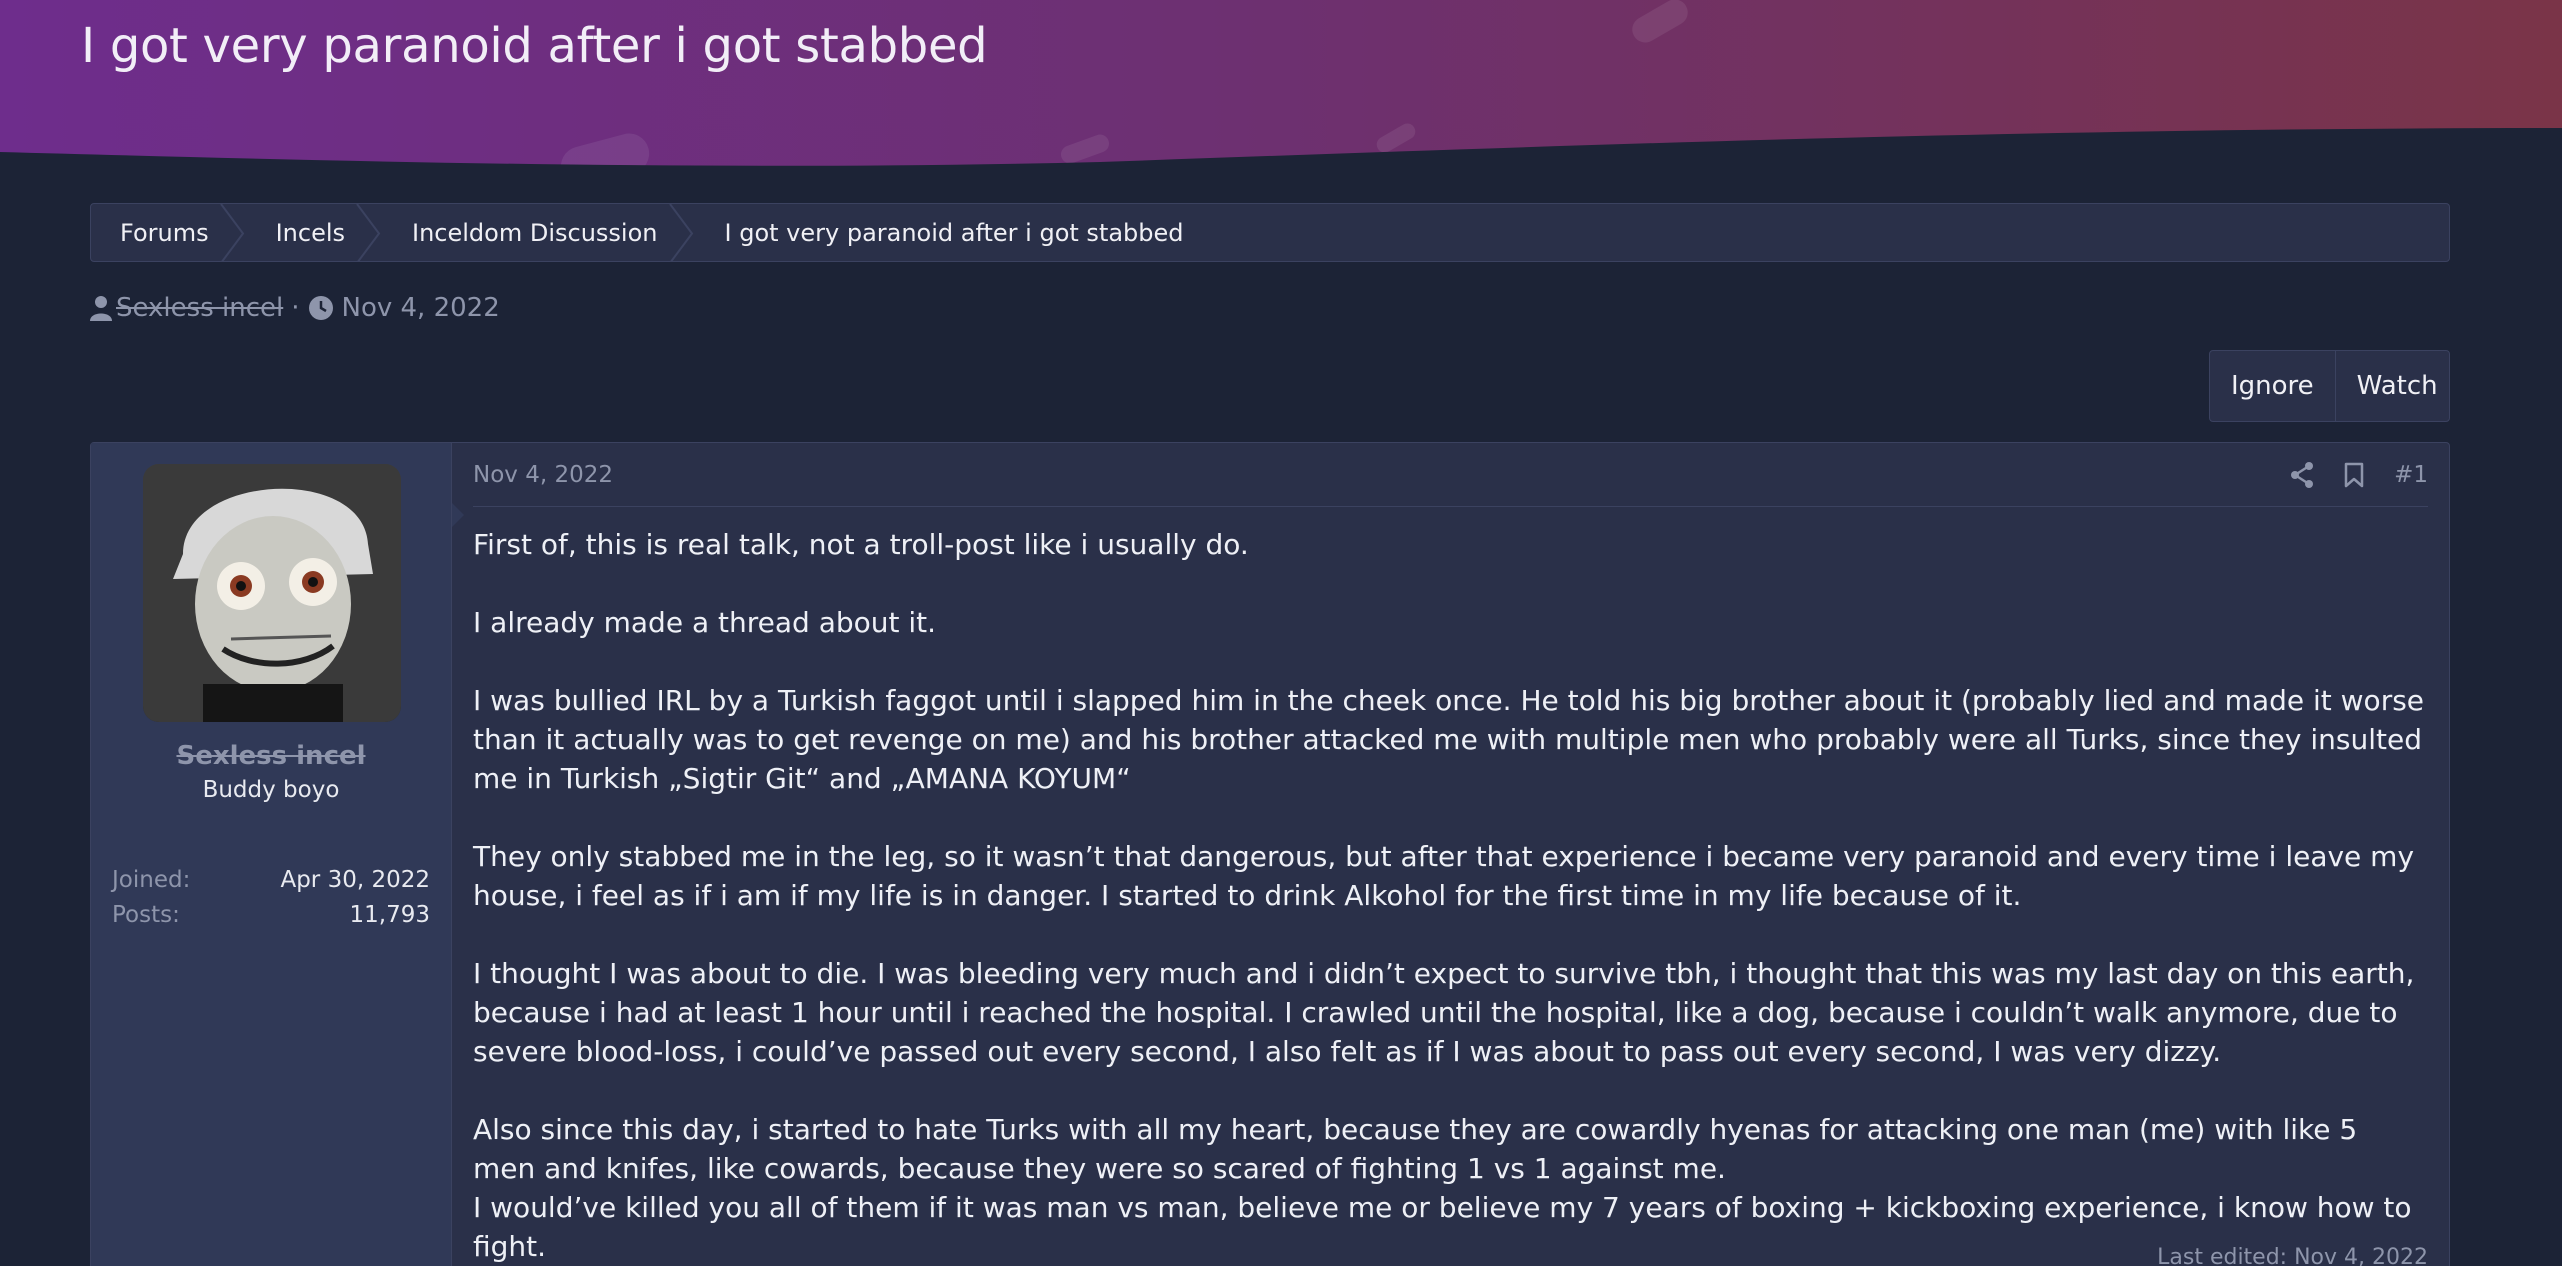  I want to click on post-tools: #1, so click(2359, 474).